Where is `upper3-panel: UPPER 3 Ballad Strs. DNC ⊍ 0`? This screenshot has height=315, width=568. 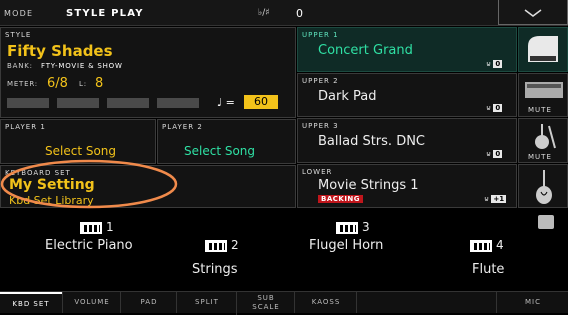
upper3-panel: UPPER 3 Ballad Strs. DNC ⊍ 0 is located at coordinates (407, 140).